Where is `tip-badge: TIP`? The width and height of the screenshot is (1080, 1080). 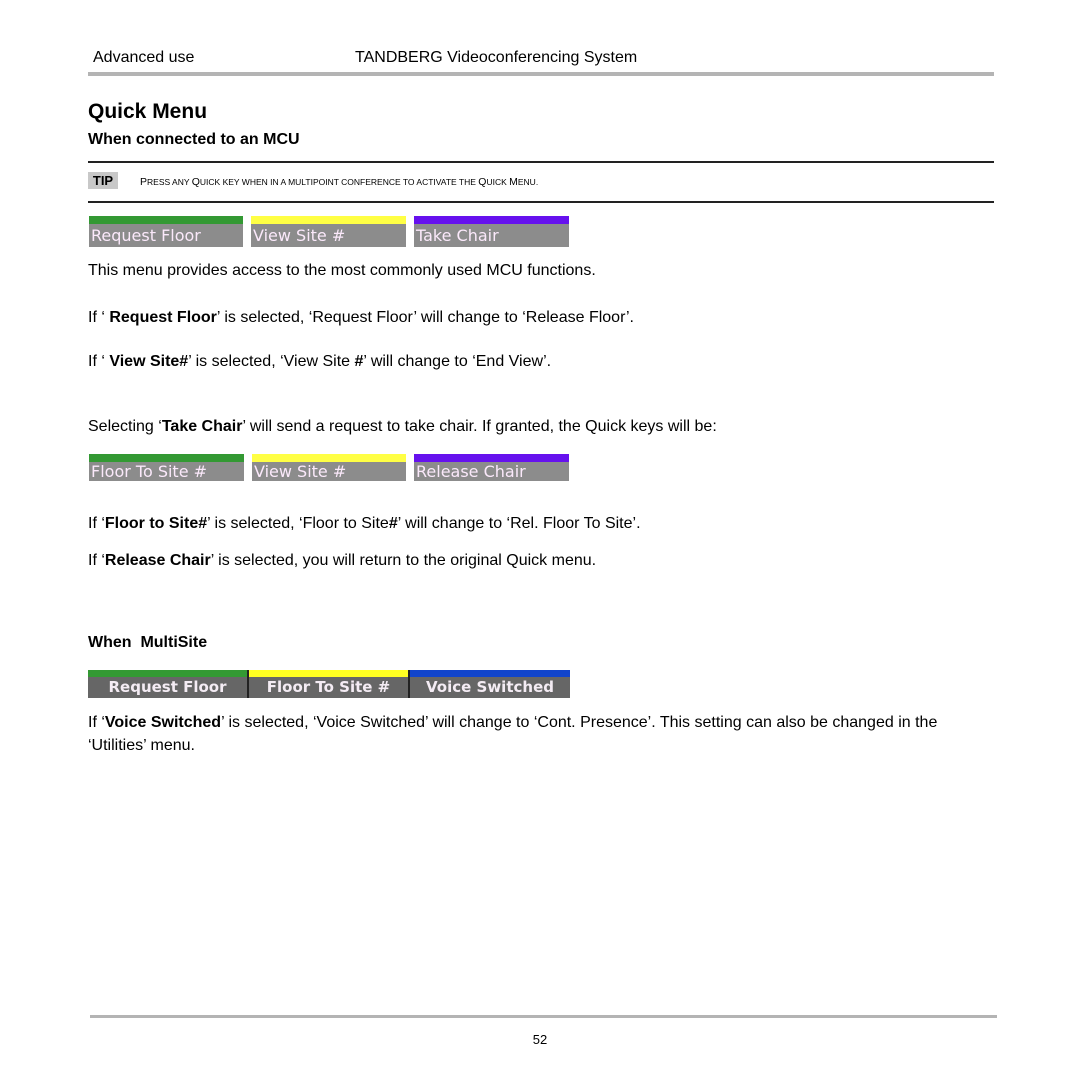
tip-badge: TIP is located at coordinates (103, 180).